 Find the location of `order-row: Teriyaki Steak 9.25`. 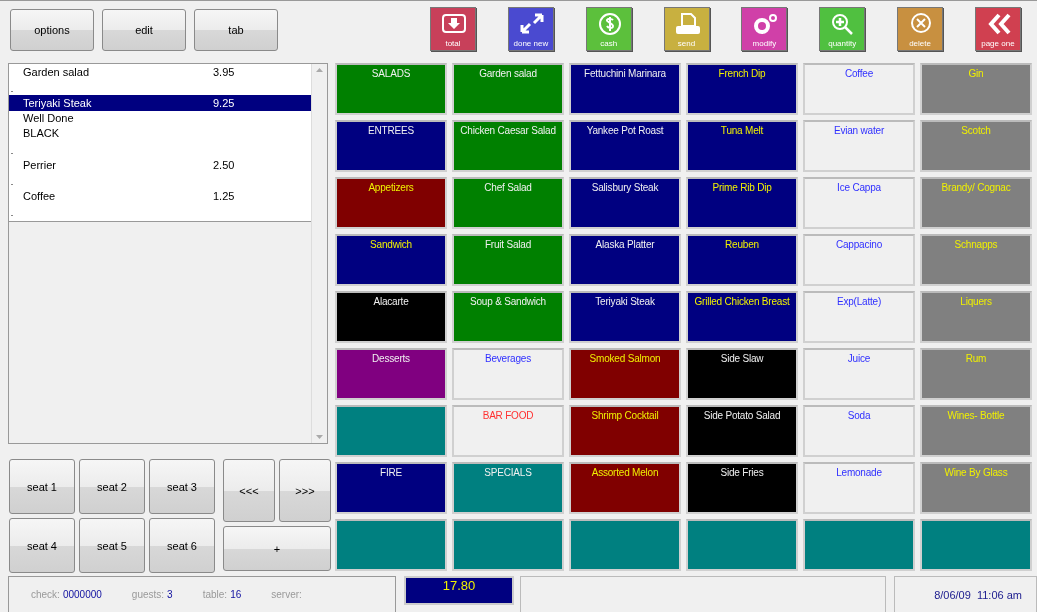

order-row: Teriyaki Steak 9.25 is located at coordinates (160, 103).